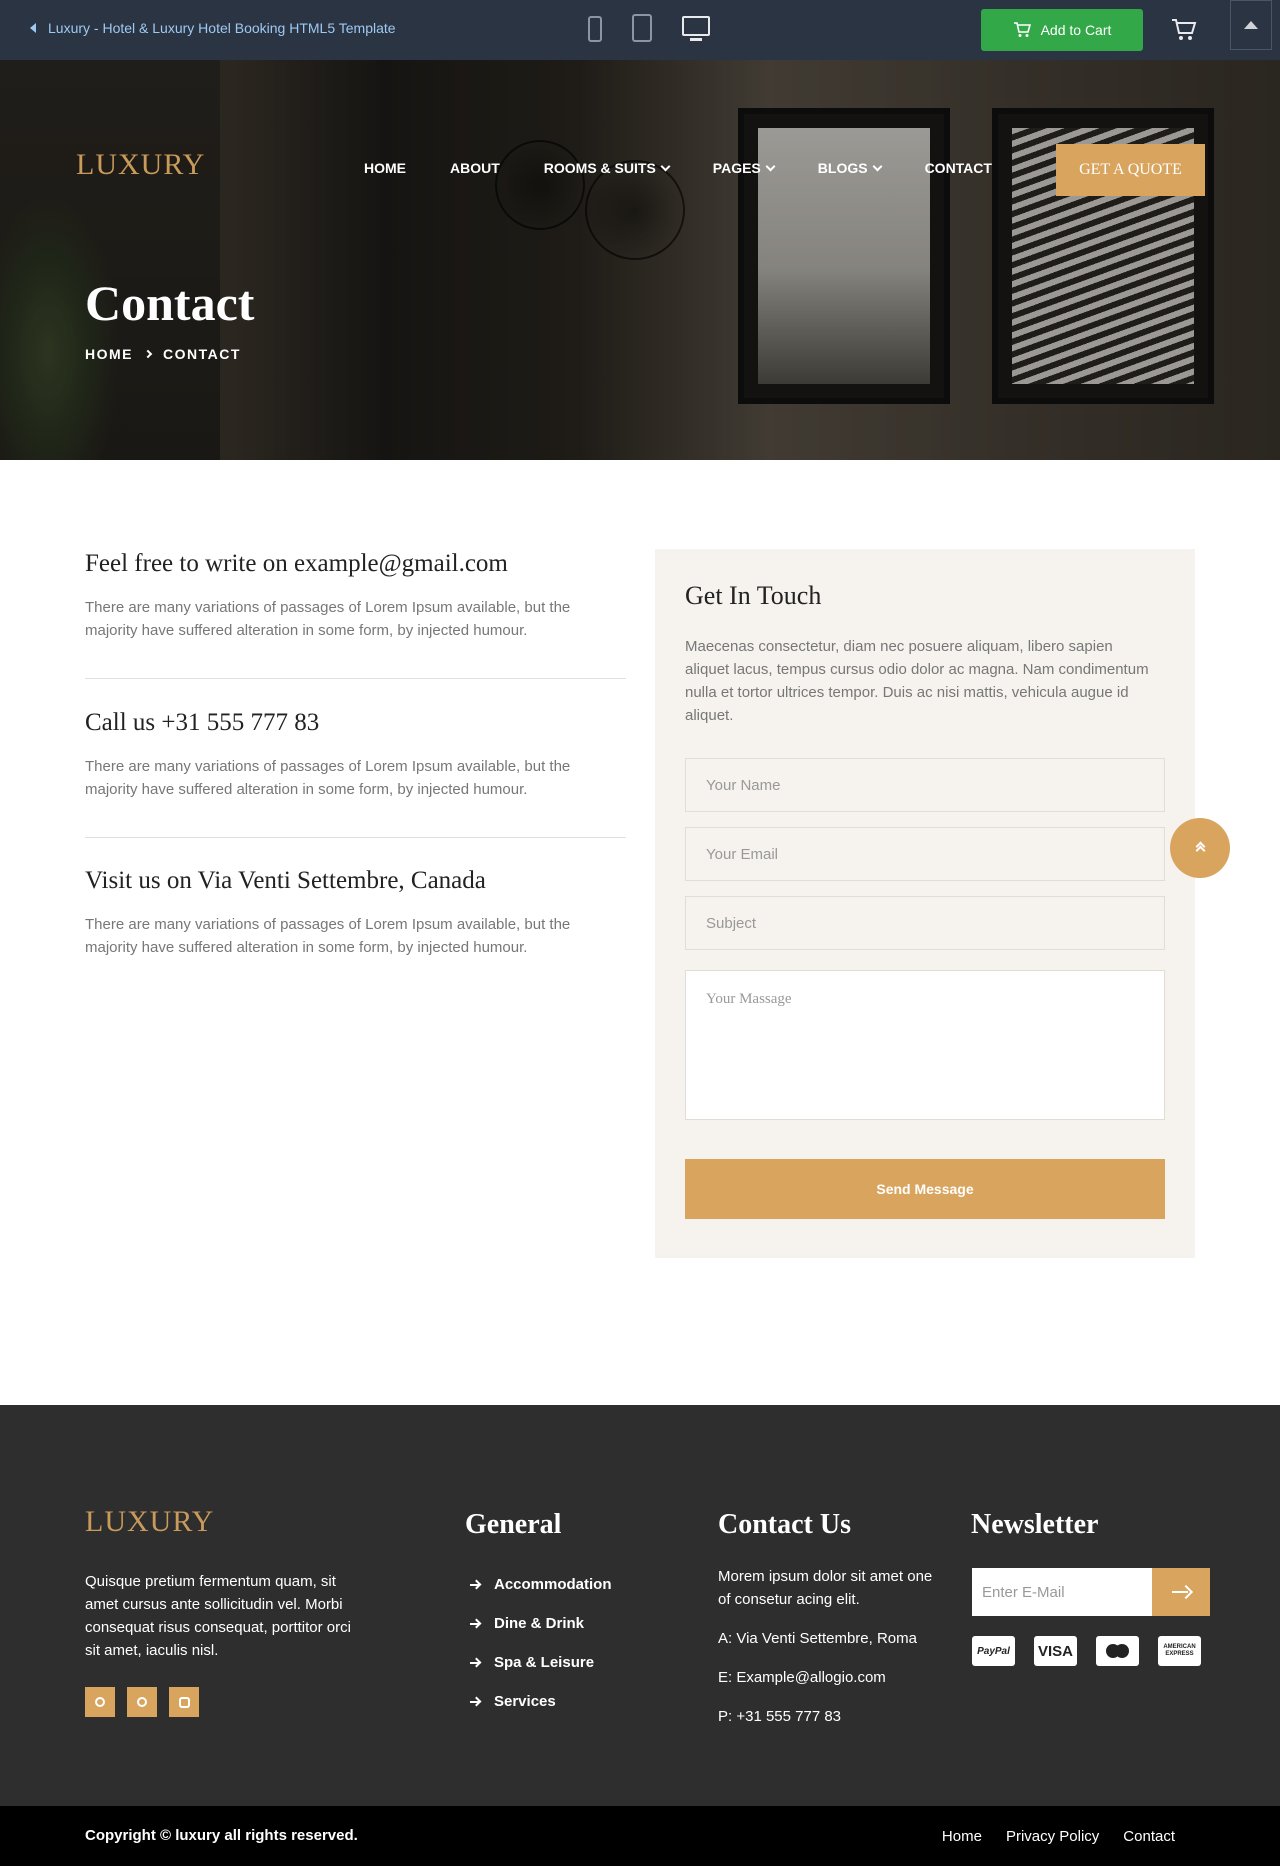 The height and width of the screenshot is (1866, 1280). Describe the element at coordinates (202, 354) in the screenshot. I see `breadcrumb-current: CONTACT` at that location.